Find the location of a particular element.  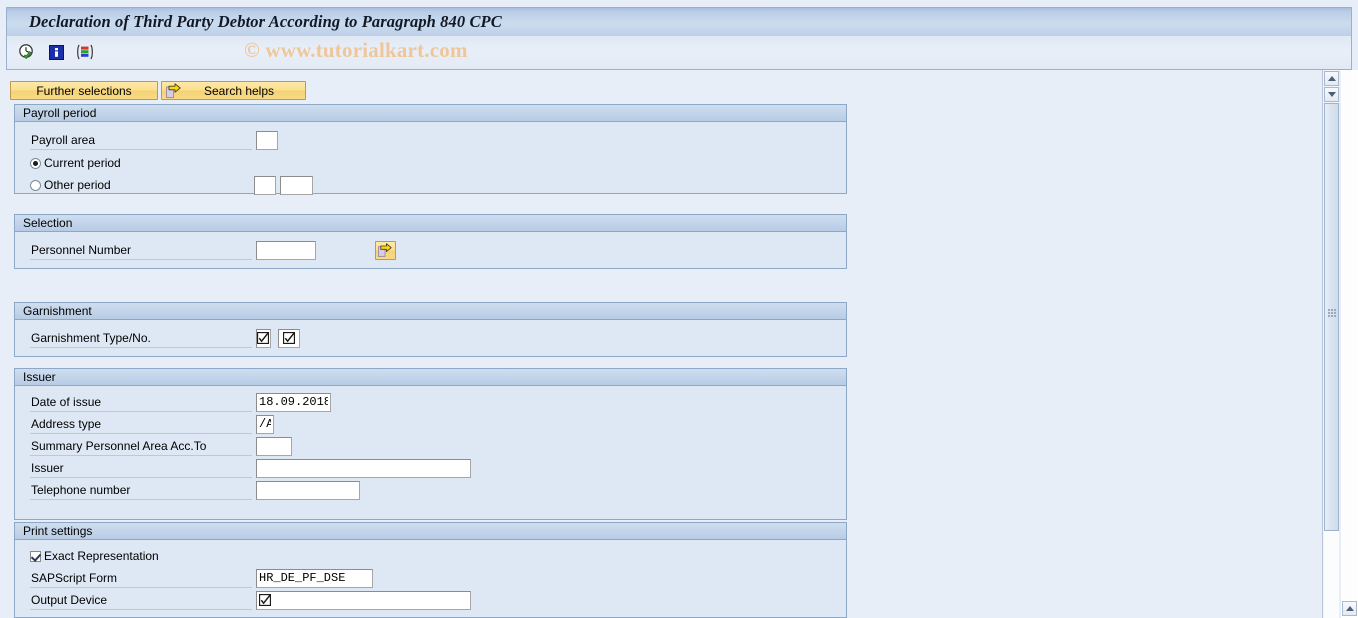

group-garnishment-body: Garnishment Type/No. is located at coordinates (430, 338).